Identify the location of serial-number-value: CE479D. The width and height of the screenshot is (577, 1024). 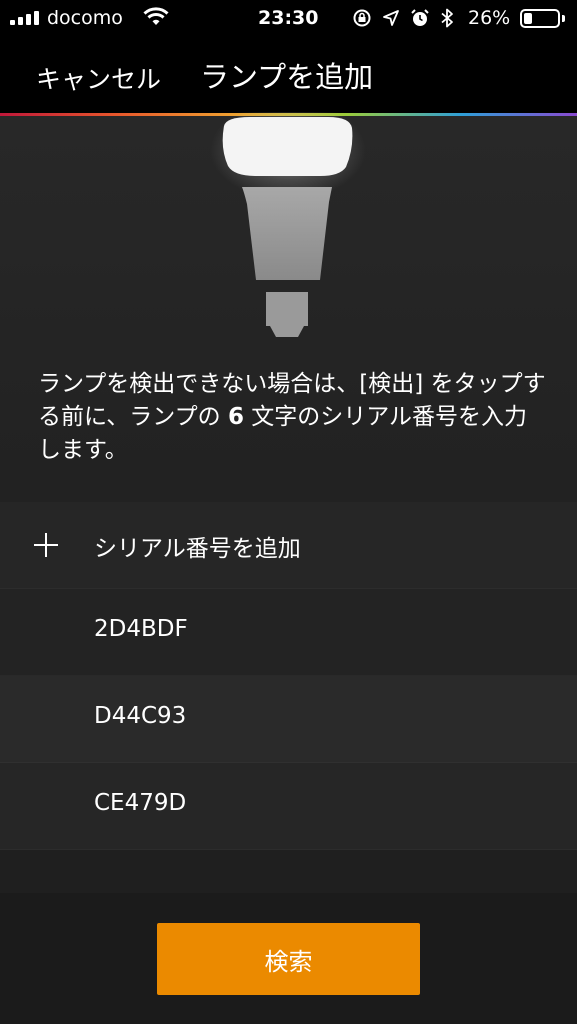
(140, 803).